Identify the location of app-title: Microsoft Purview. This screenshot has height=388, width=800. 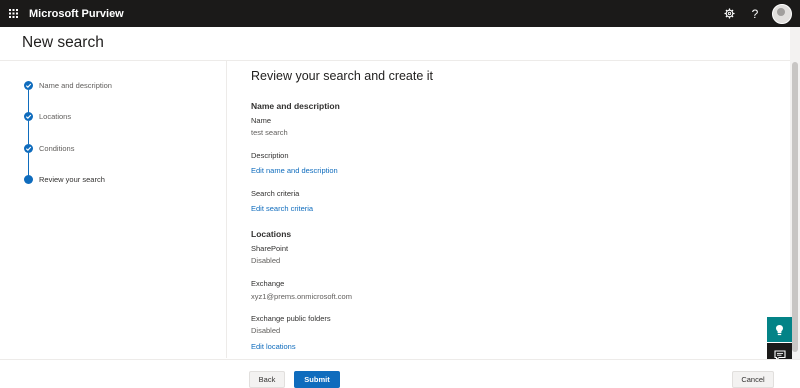
(76, 14).